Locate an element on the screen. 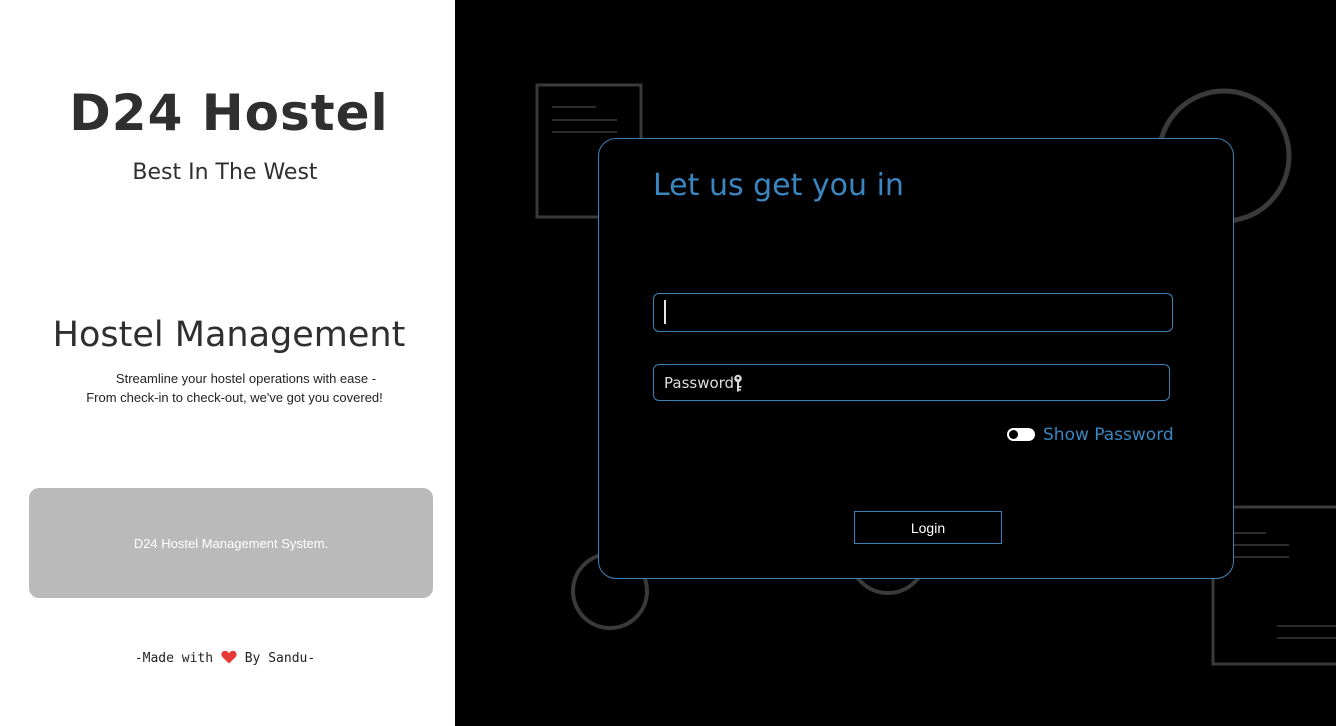 The image size is (1336, 726). by-author-text: By Sandu- is located at coordinates (280, 658).